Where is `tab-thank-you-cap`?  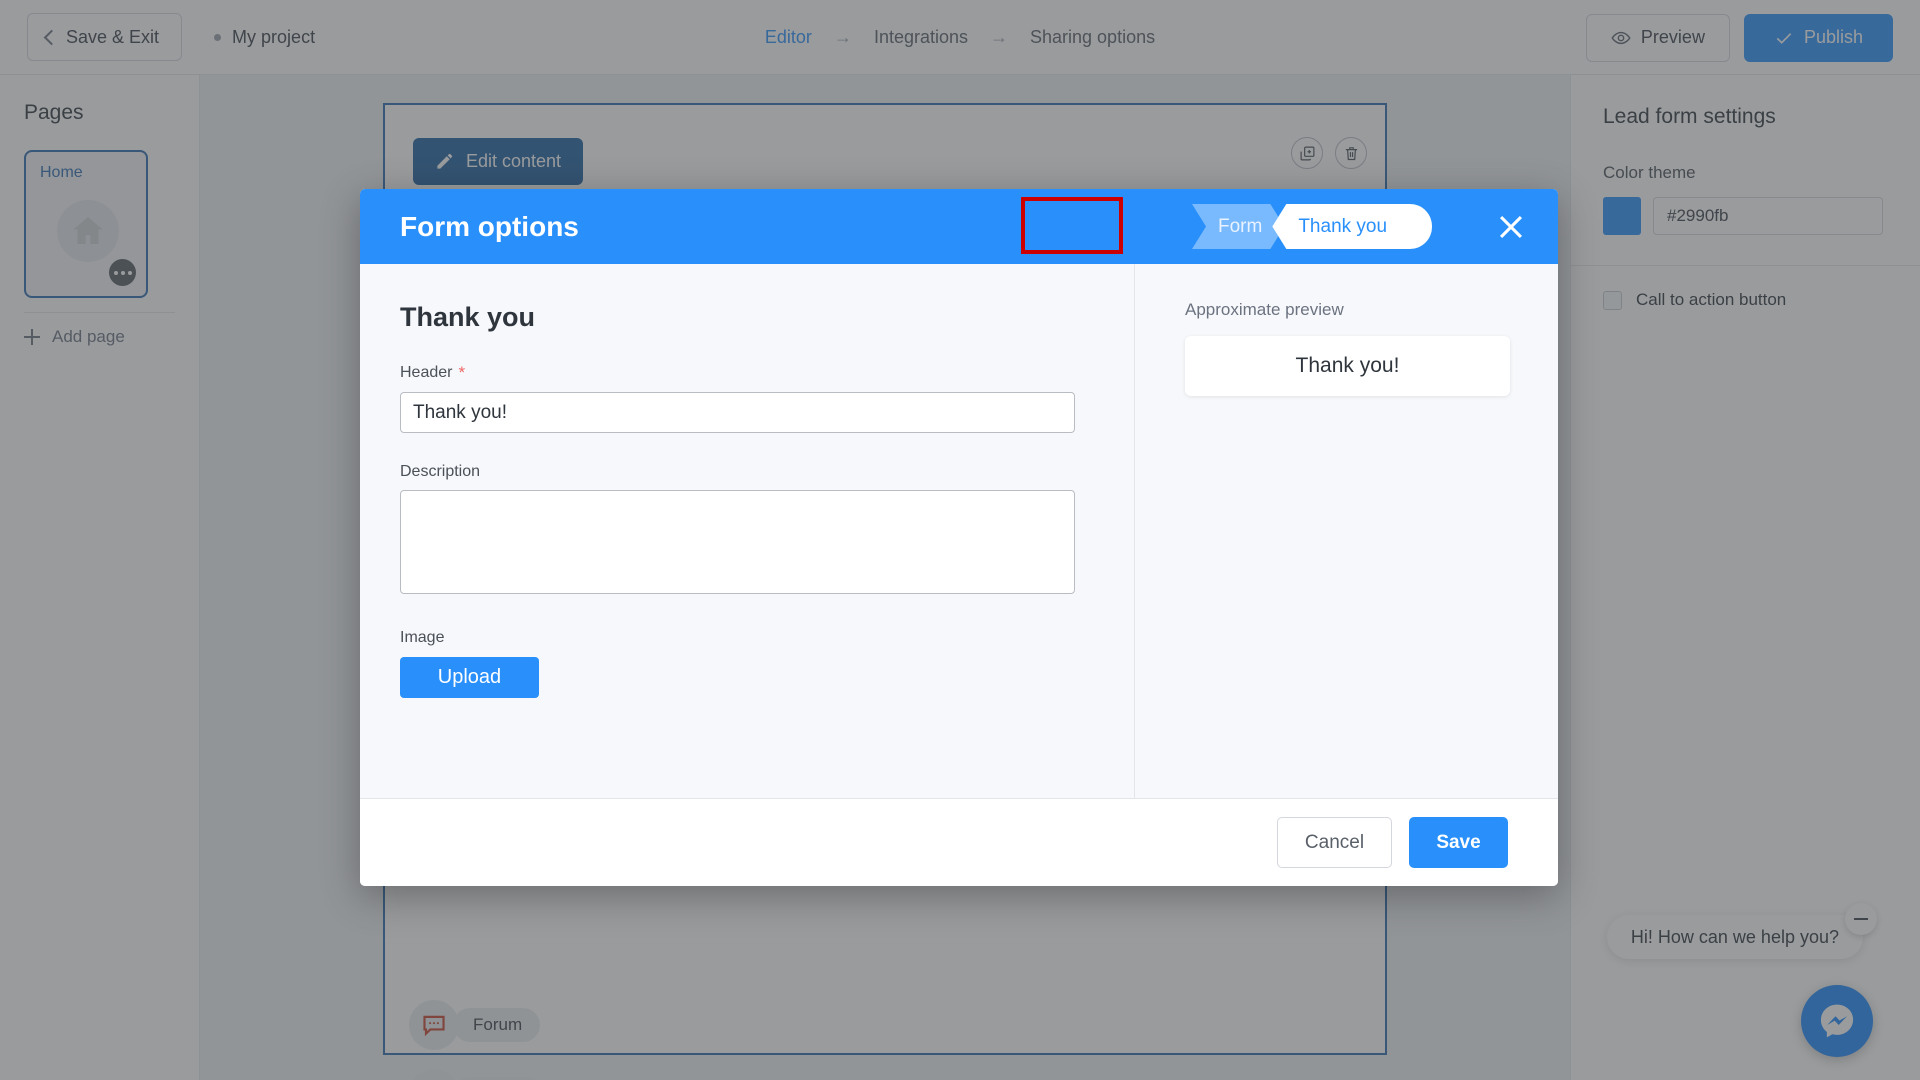
tab-thank-you-cap is located at coordinates (1418, 226).